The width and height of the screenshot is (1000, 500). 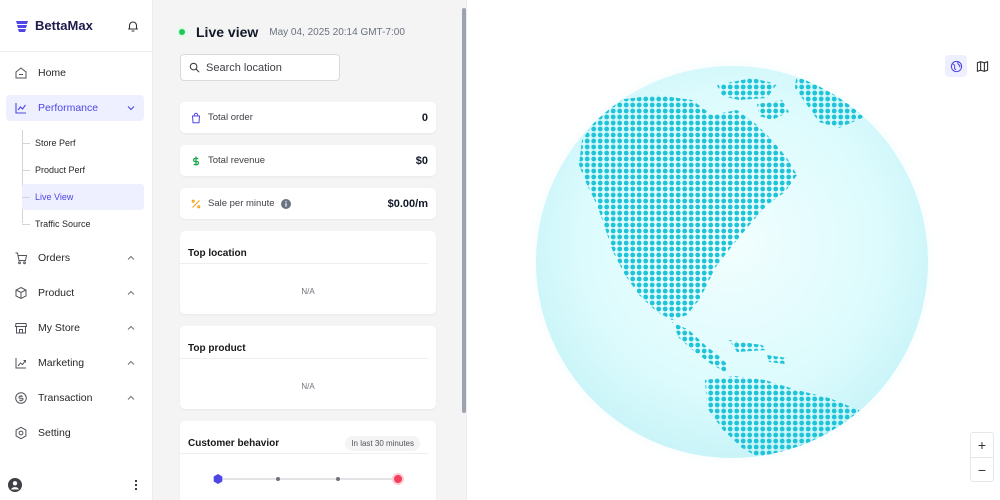 What do you see at coordinates (424, 117) in the screenshot?
I see `metric-value: 0` at bounding box center [424, 117].